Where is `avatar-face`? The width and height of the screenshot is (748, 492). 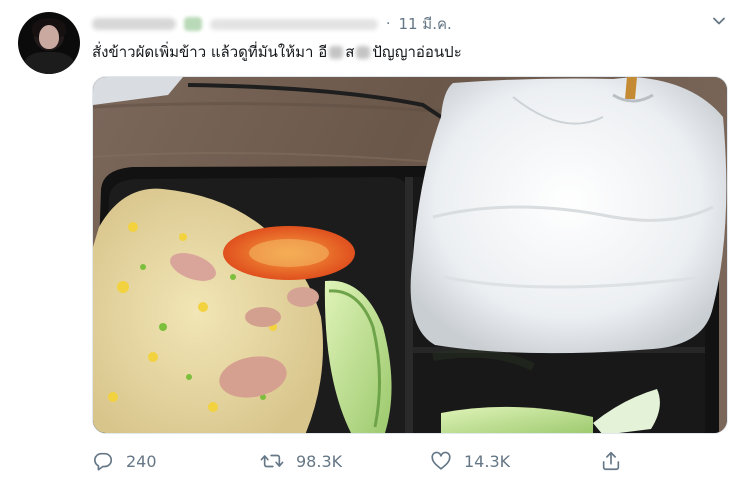
avatar-face is located at coordinates (49, 37).